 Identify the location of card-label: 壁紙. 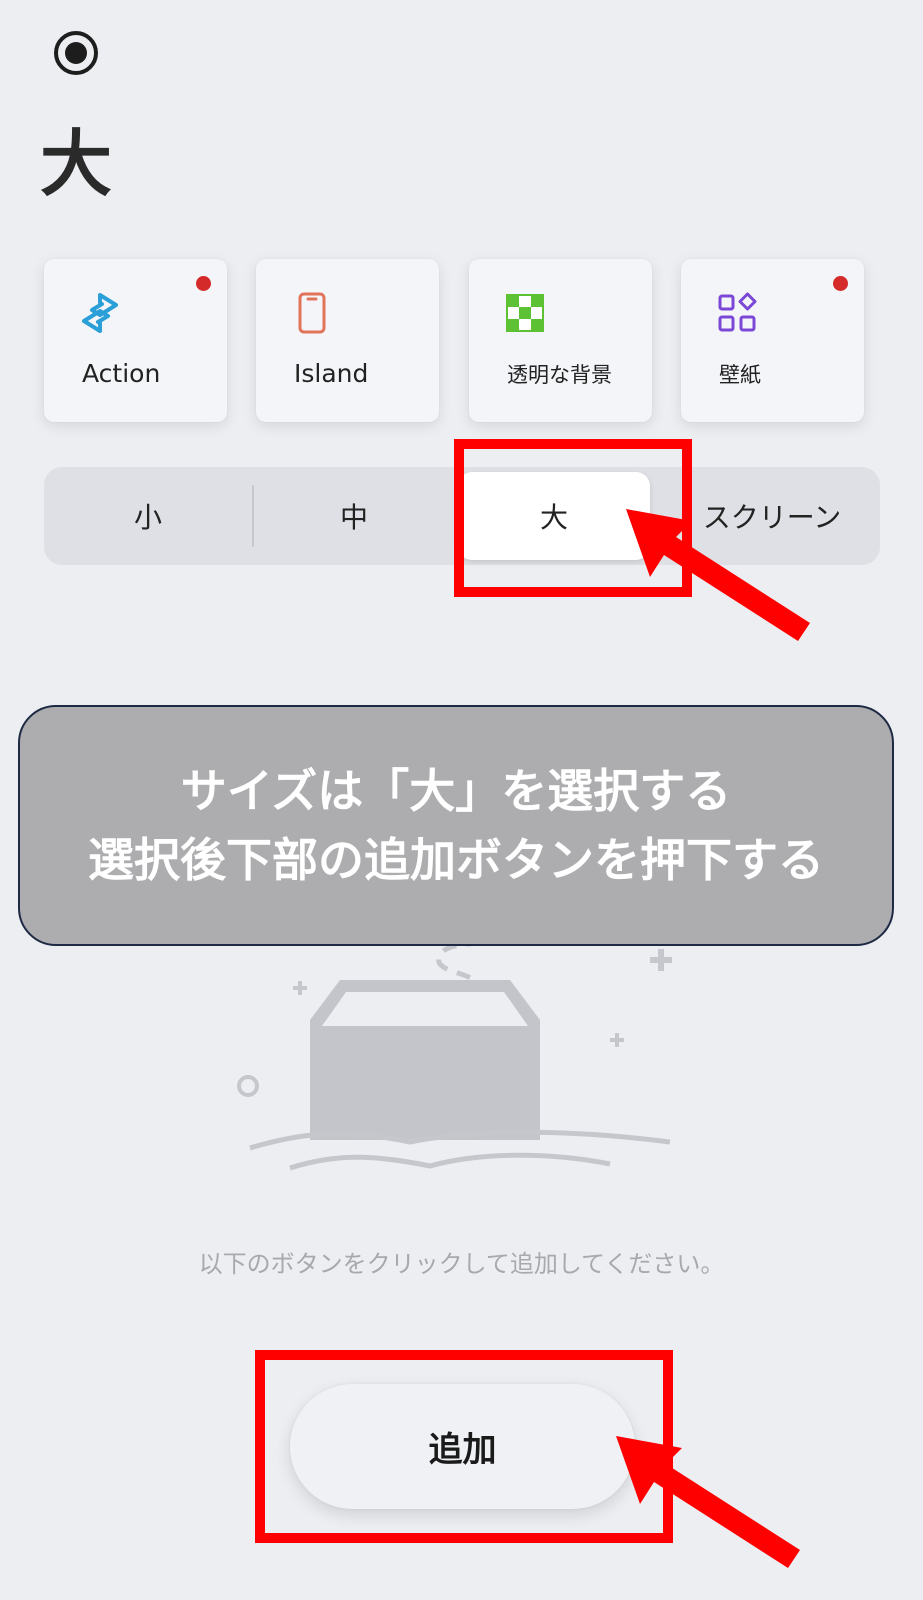
(740, 375).